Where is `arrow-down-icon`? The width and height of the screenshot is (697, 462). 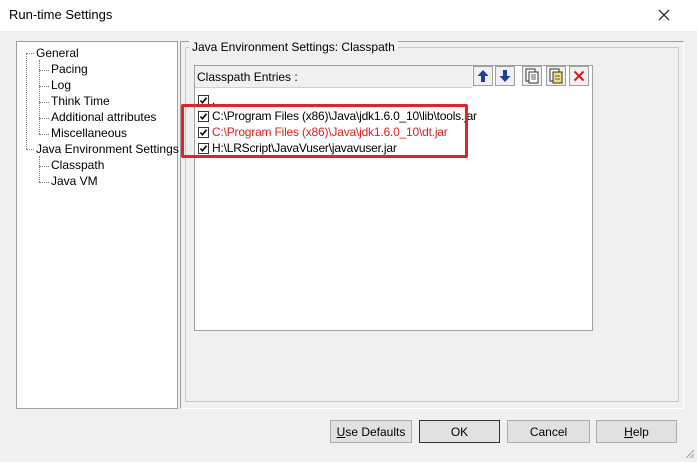
arrow-down-icon is located at coordinates (505, 76).